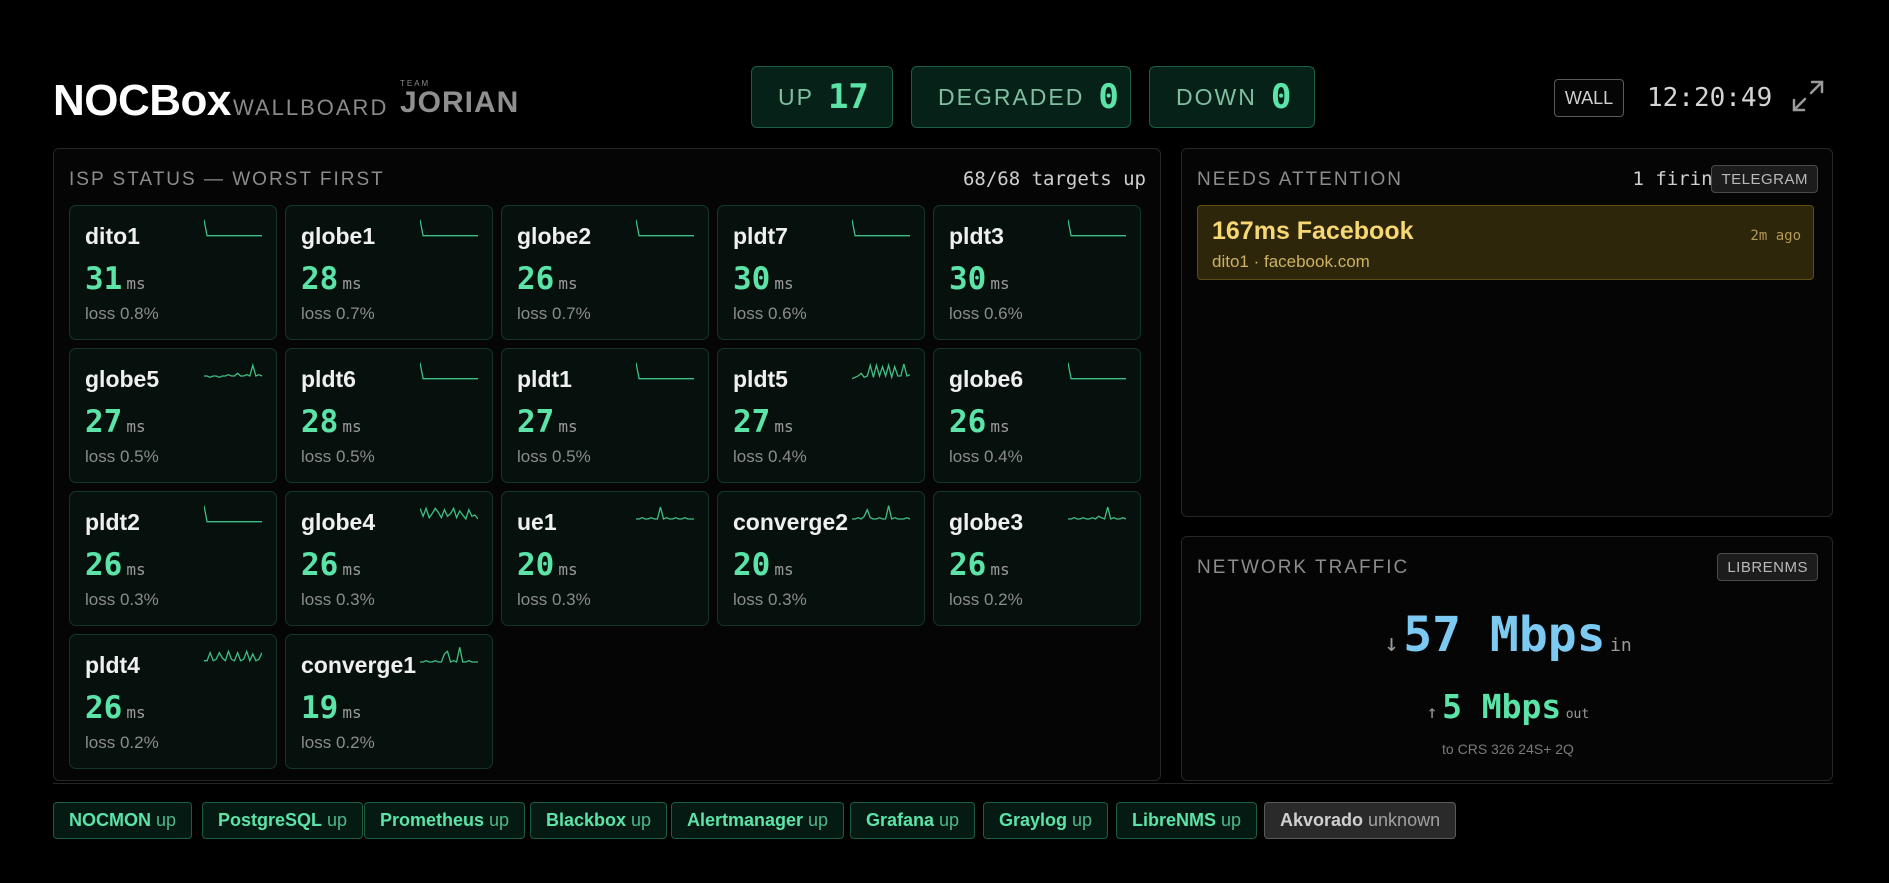 The image size is (1889, 883). I want to click on isp-tile: pldt3 30 ms loss 0.6%, so click(1037, 272).